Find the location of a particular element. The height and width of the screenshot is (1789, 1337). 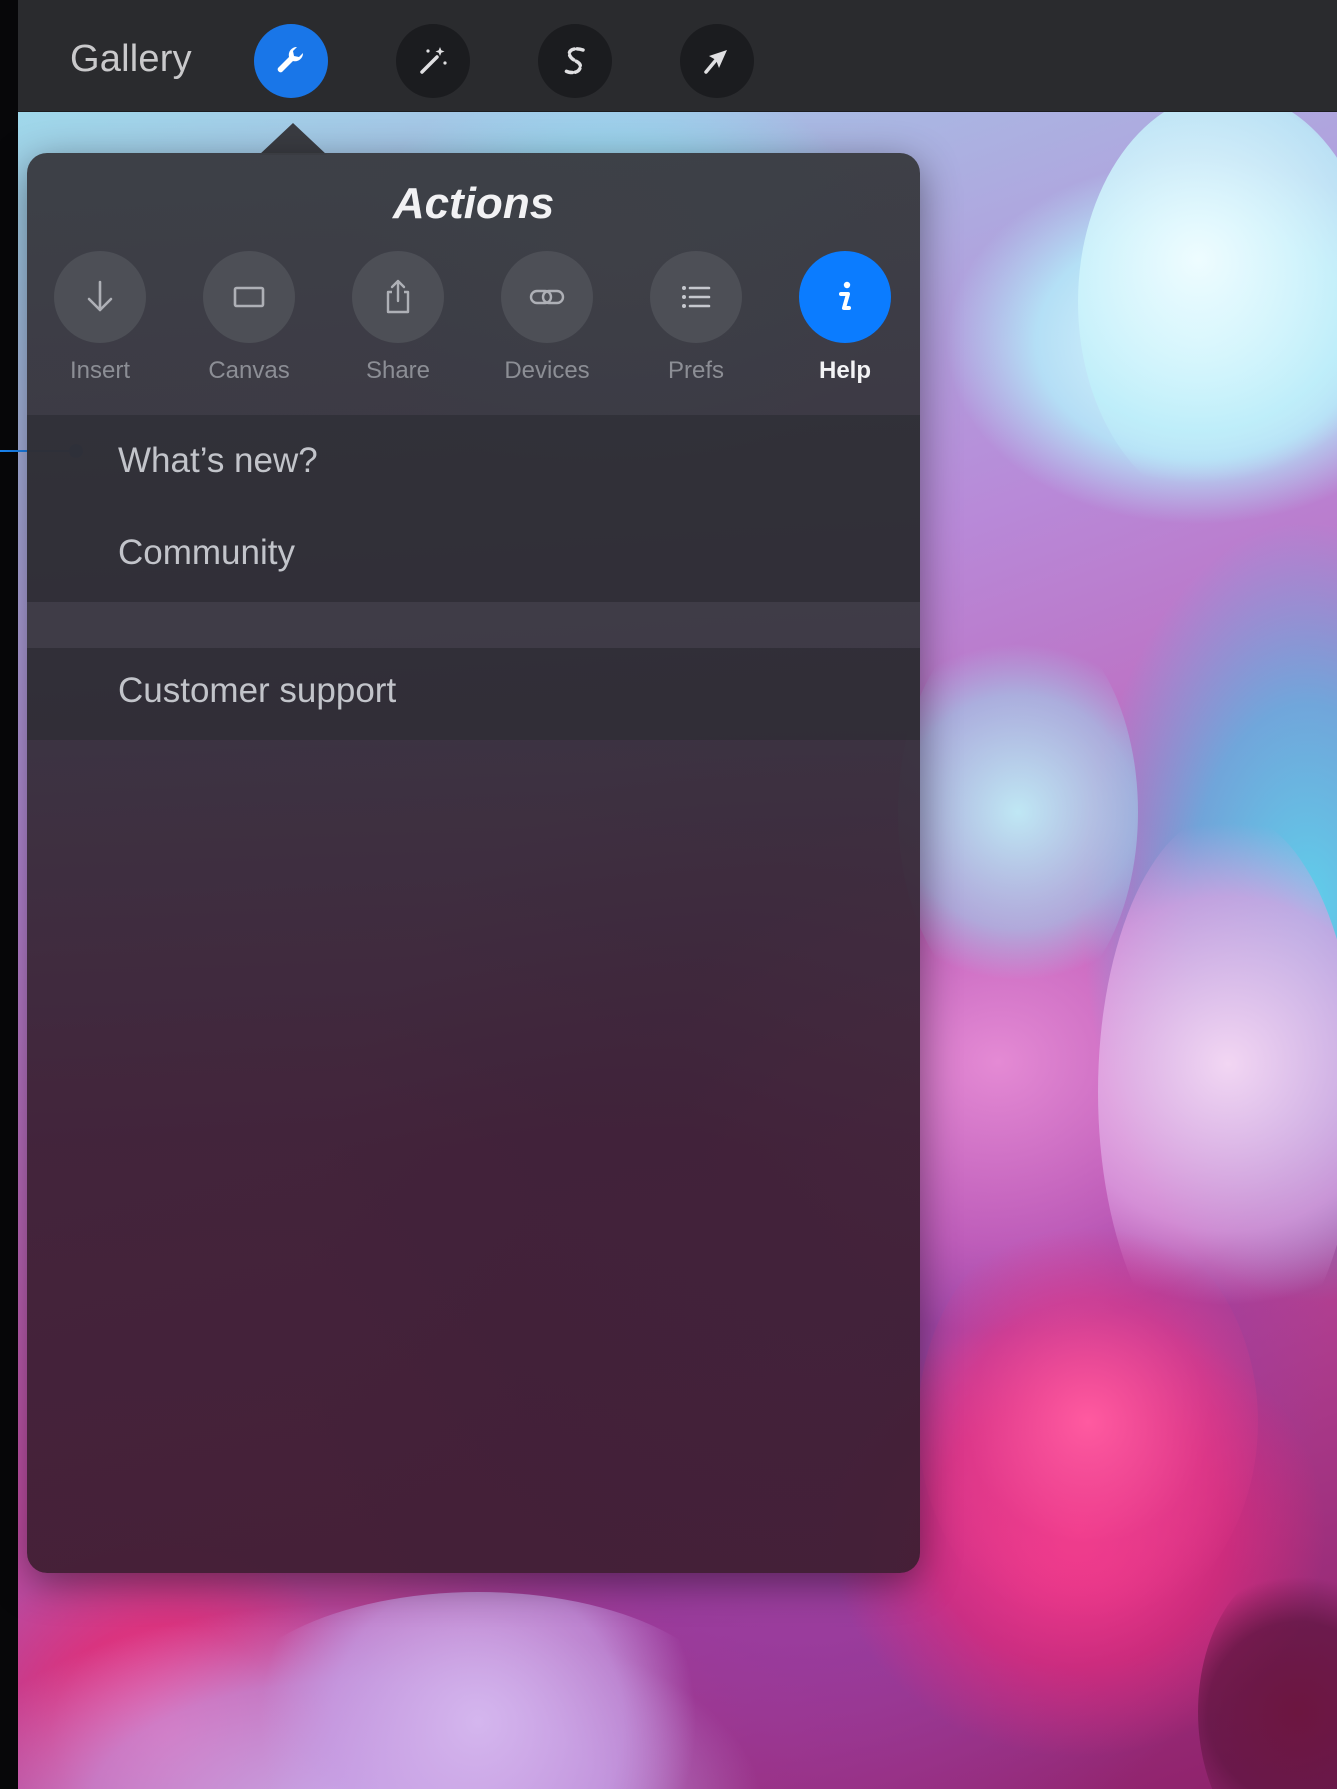

share-icon is located at coordinates (398, 296).